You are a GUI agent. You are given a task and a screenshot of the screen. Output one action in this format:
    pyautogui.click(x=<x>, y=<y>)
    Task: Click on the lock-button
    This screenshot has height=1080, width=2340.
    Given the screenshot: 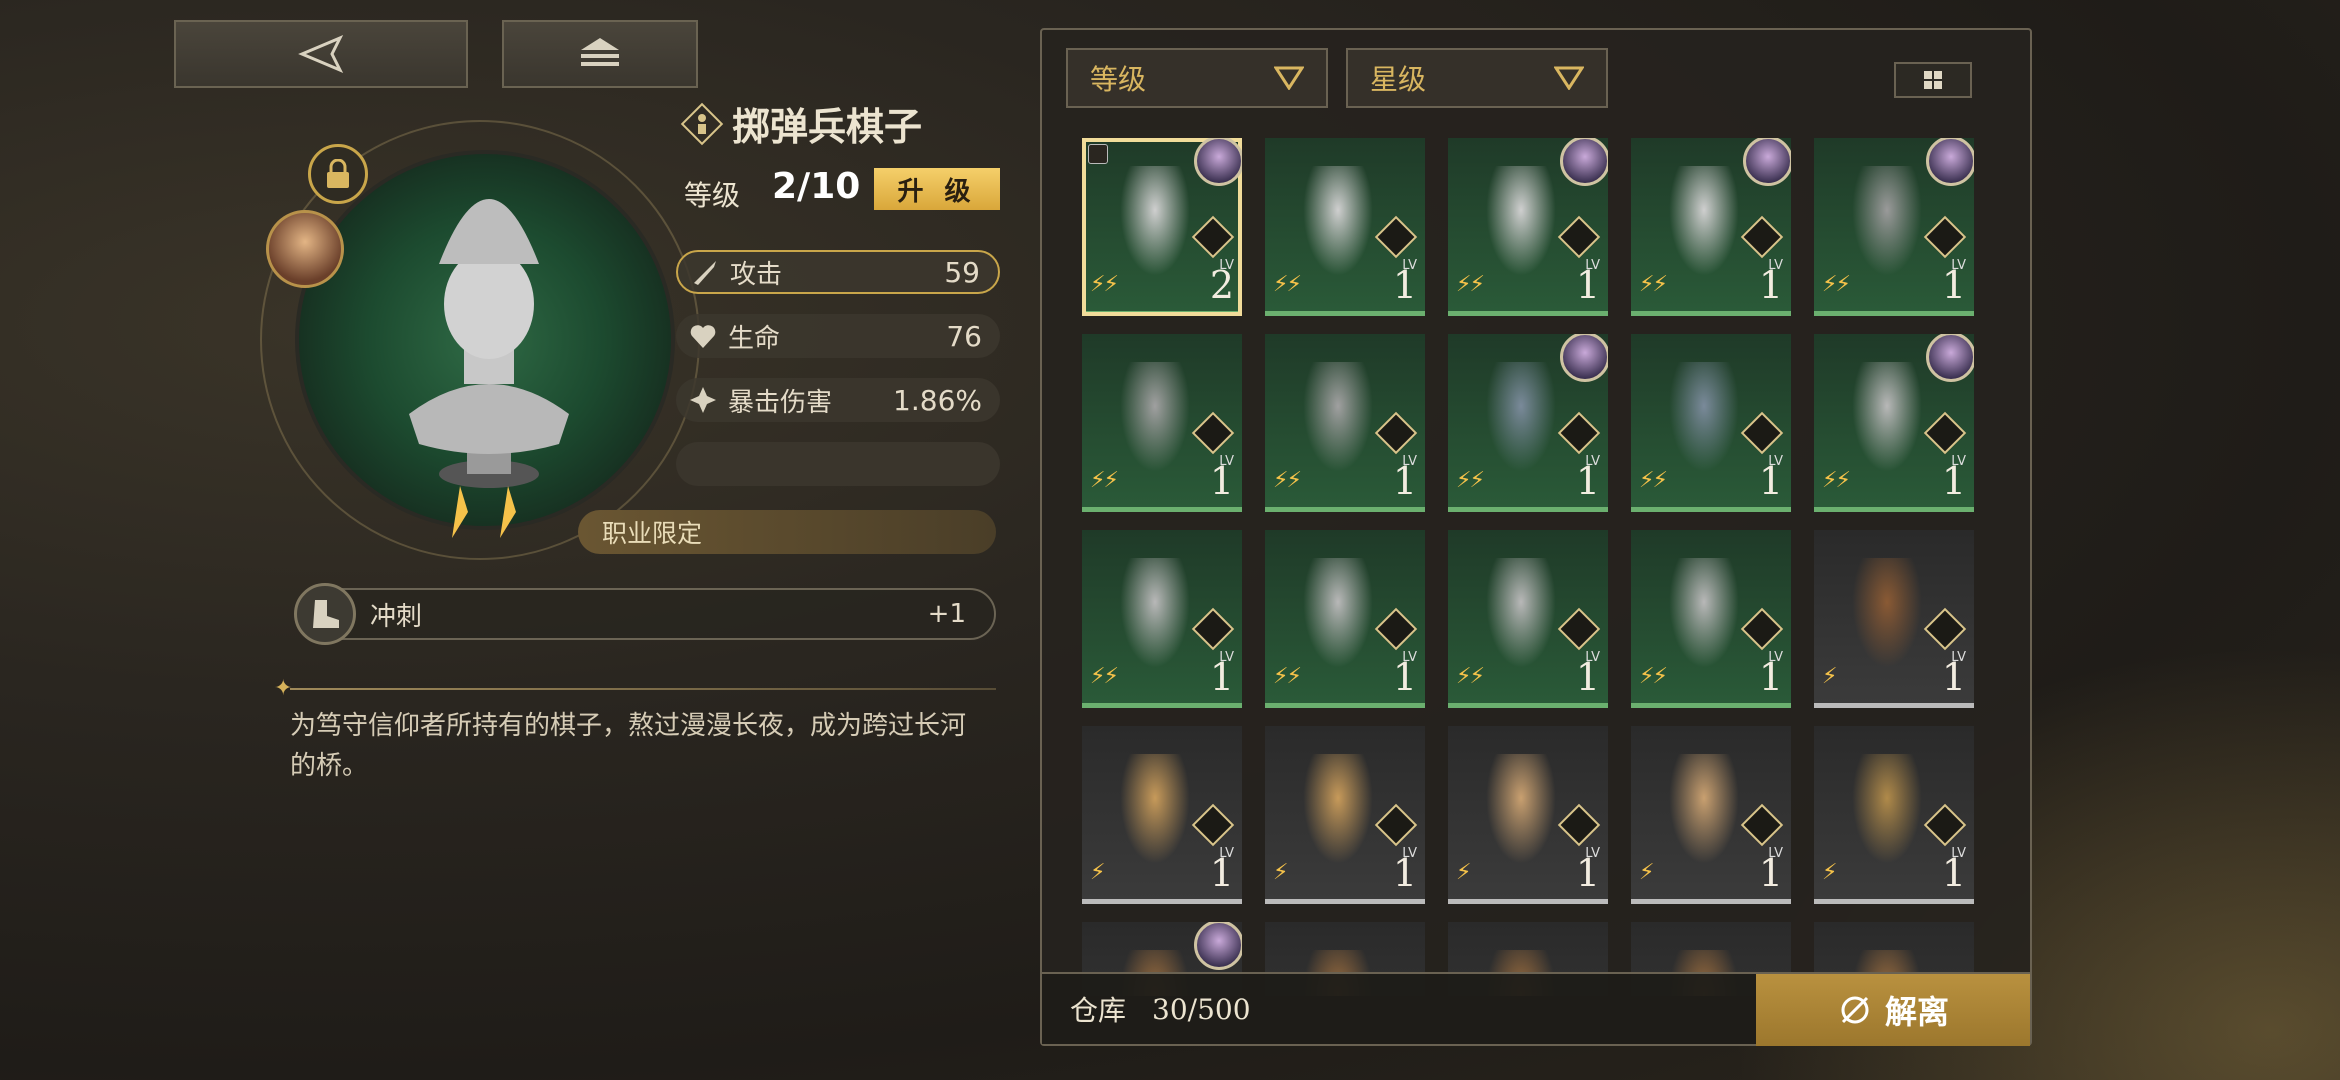 What is the action you would take?
    pyautogui.click(x=338, y=174)
    